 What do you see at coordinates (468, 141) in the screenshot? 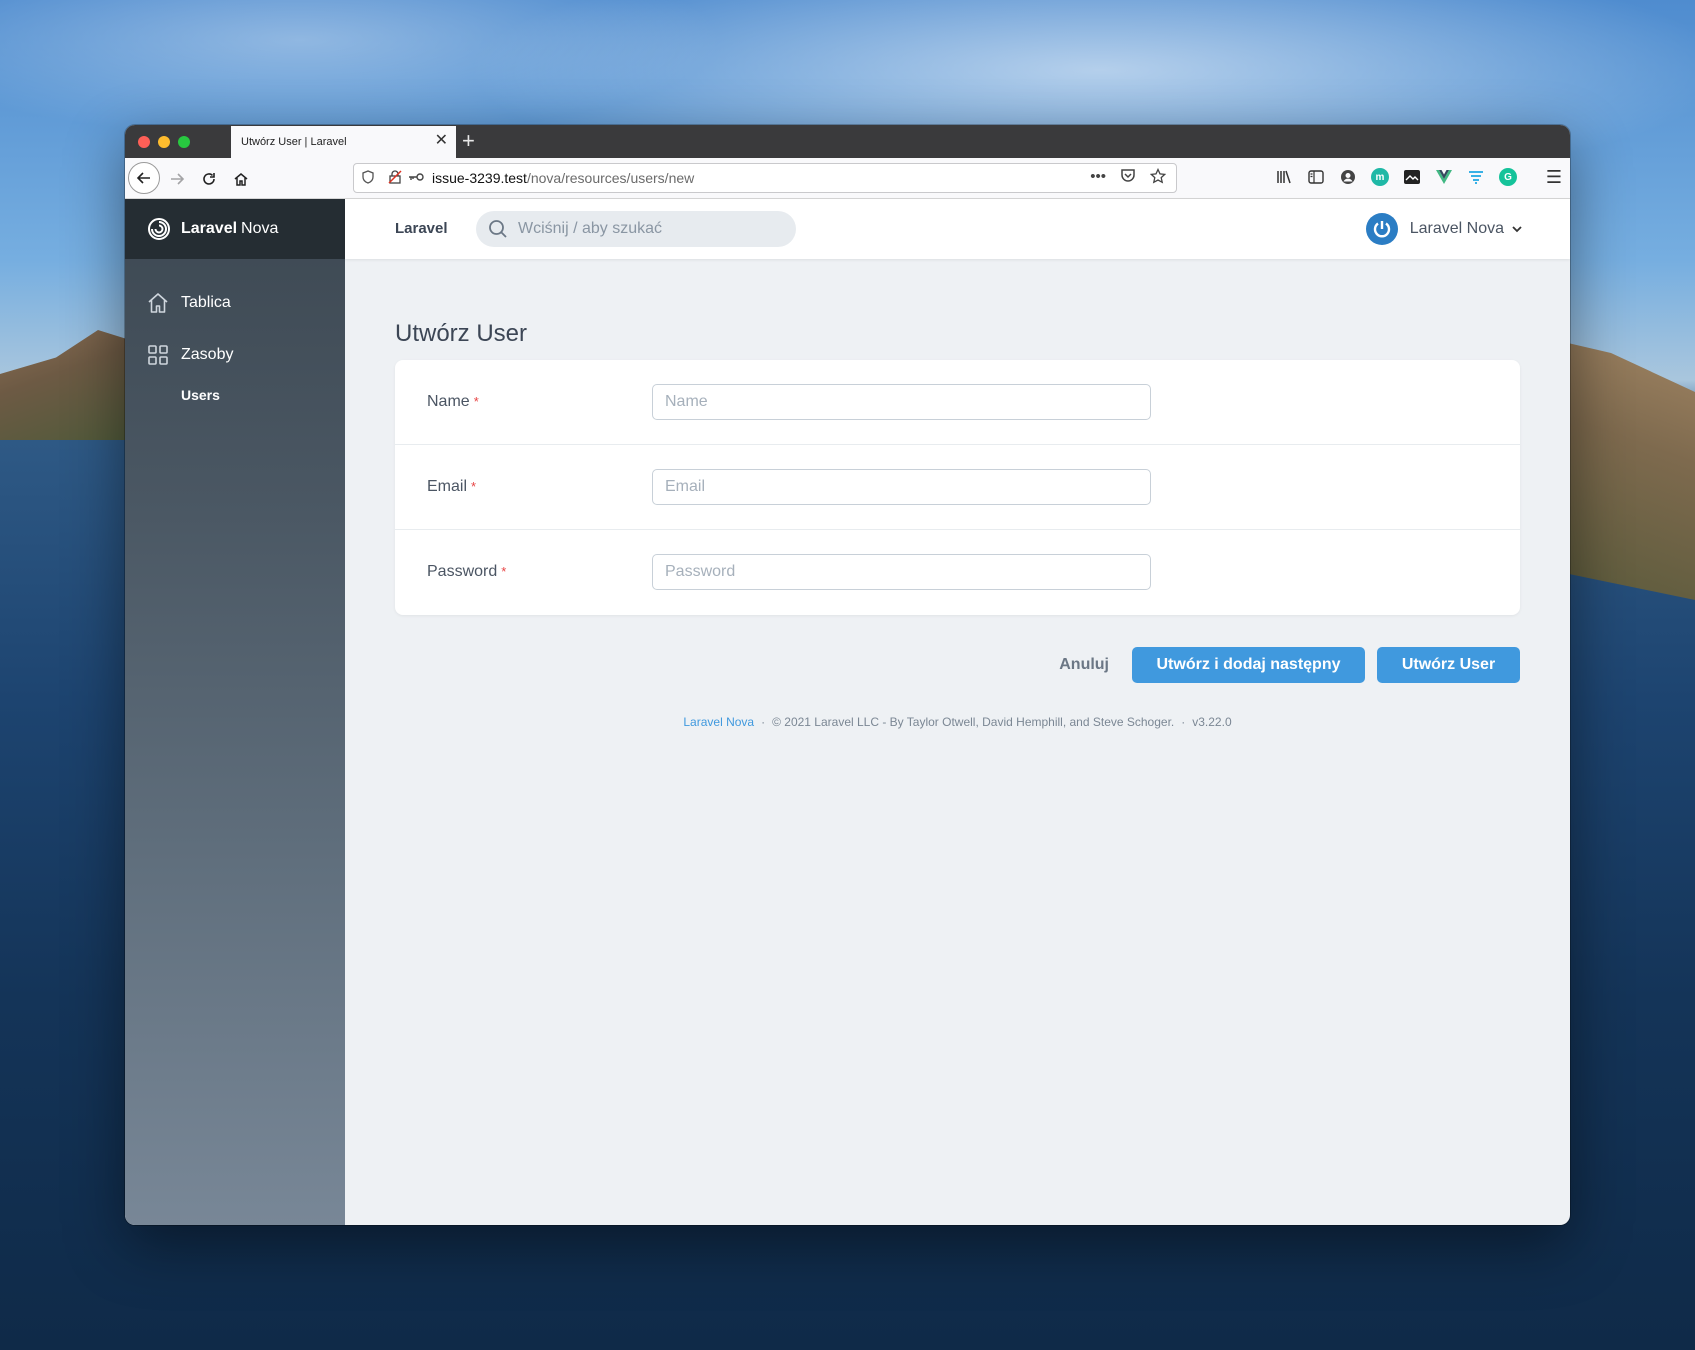
I see `new-tab-icon: +` at bounding box center [468, 141].